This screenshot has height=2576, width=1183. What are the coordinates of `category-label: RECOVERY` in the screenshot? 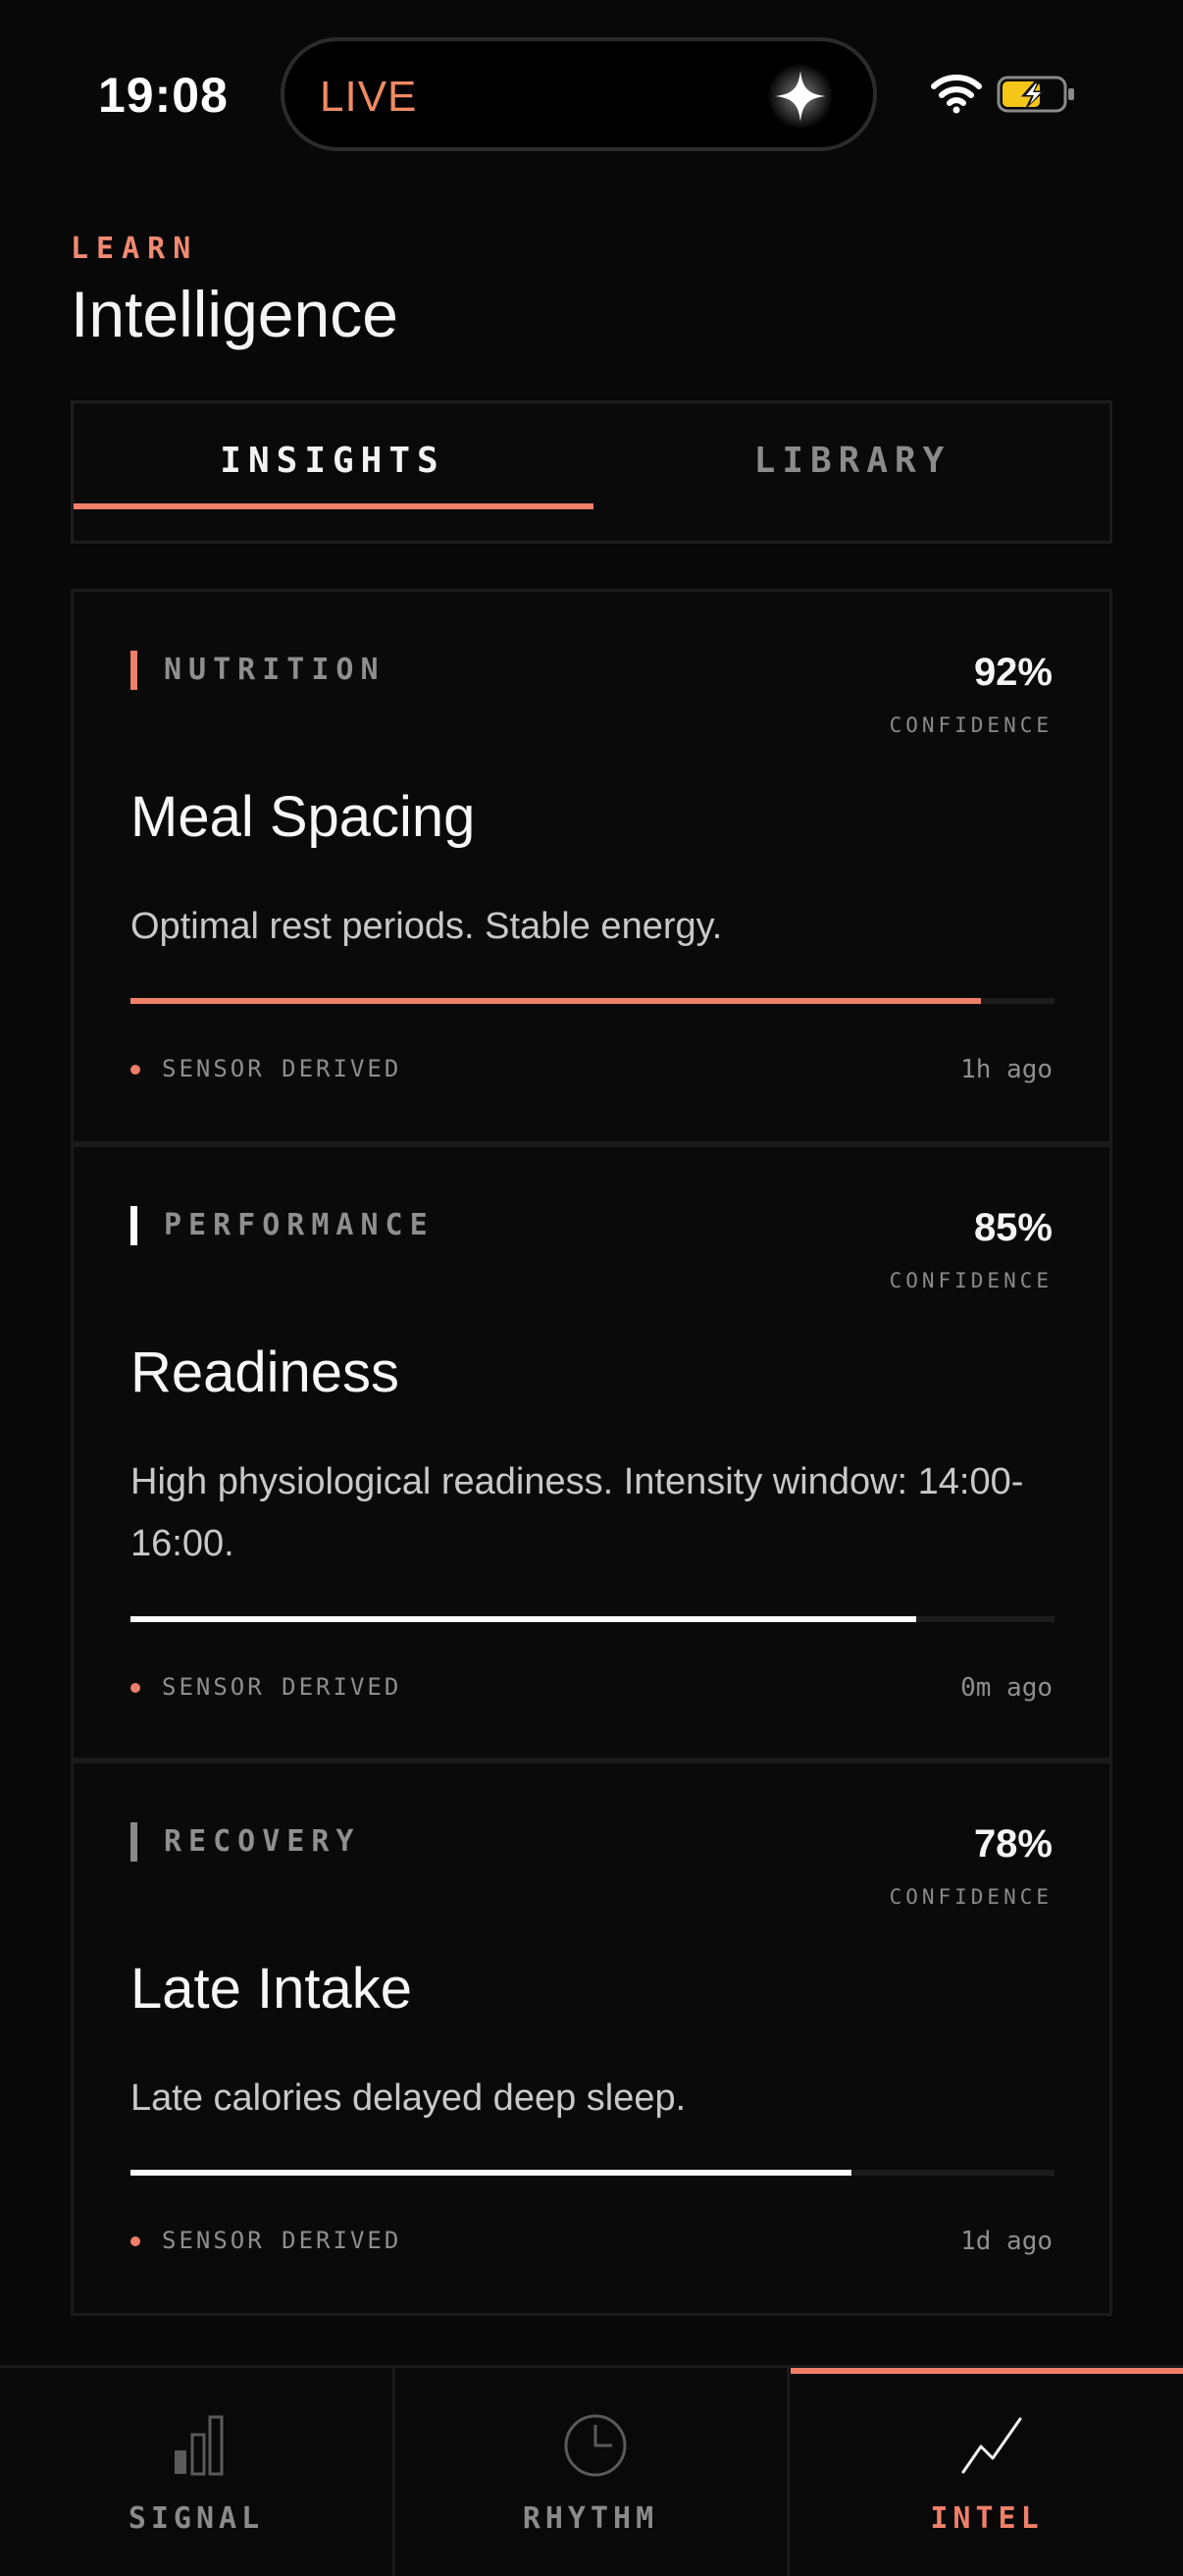 It's located at (262, 1841).